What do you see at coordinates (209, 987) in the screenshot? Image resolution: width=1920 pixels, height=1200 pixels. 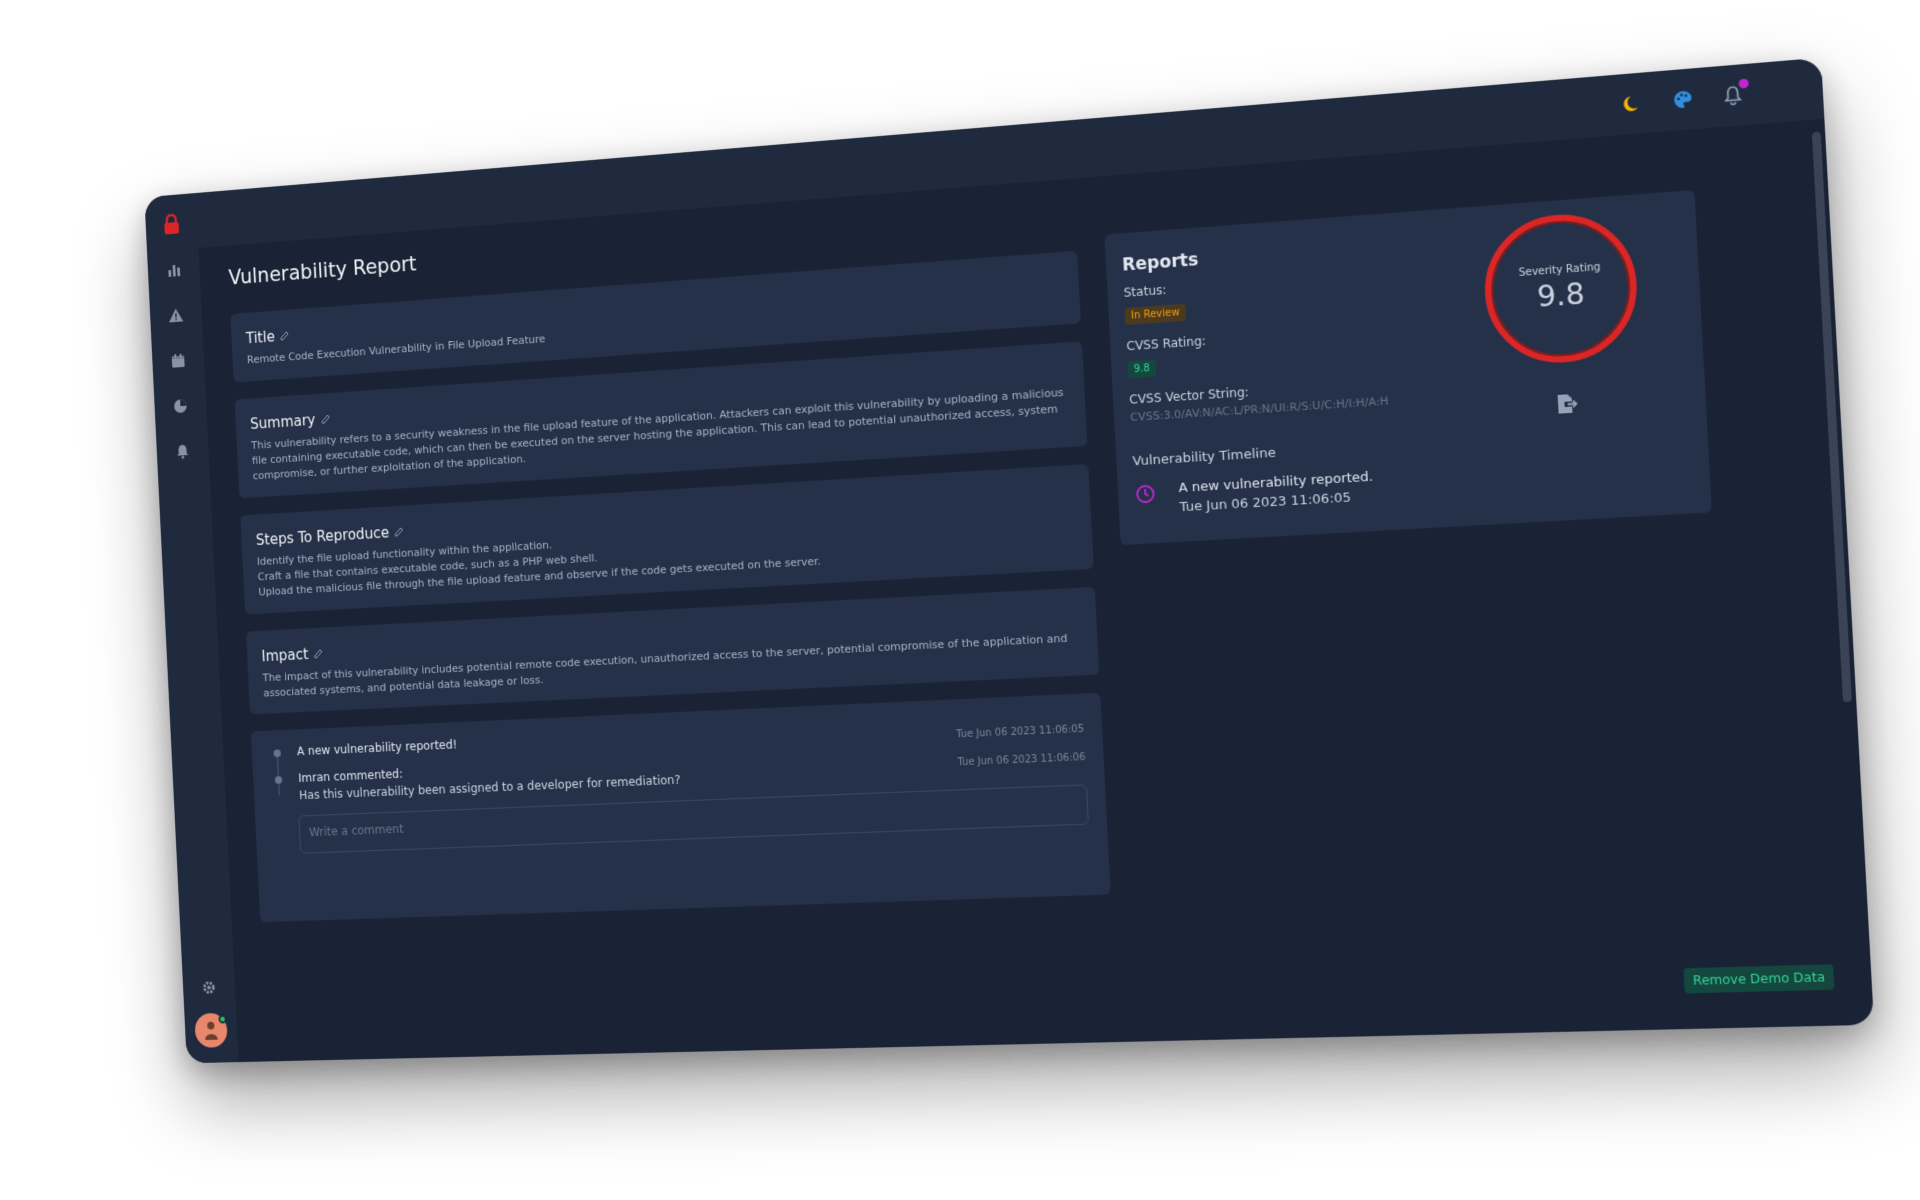 I see `settings-icon` at bounding box center [209, 987].